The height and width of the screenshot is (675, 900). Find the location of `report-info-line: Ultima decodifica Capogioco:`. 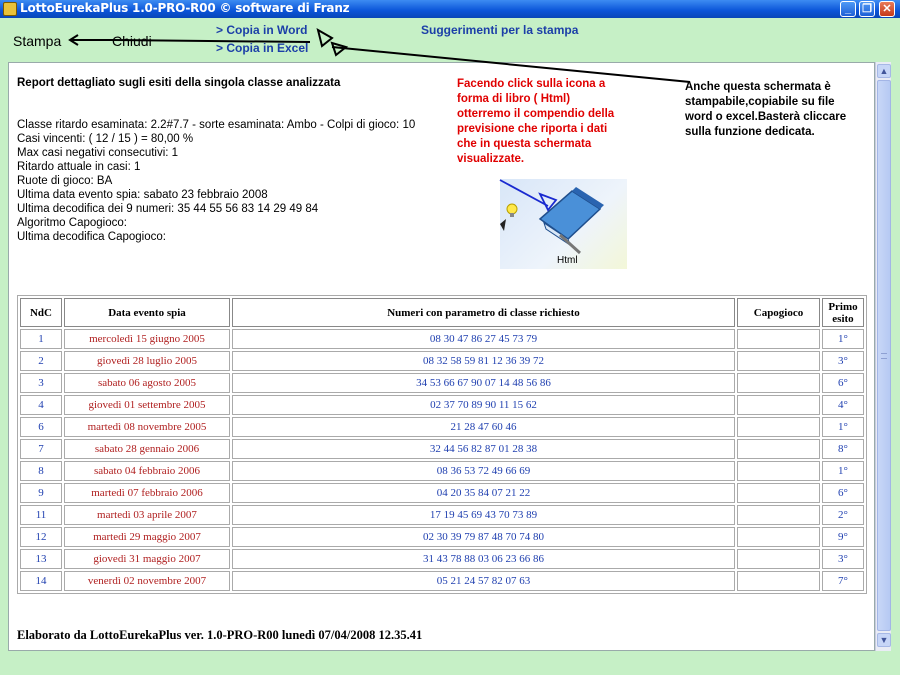

report-info-line: Ultima decodifica Capogioco: is located at coordinates (91, 237).